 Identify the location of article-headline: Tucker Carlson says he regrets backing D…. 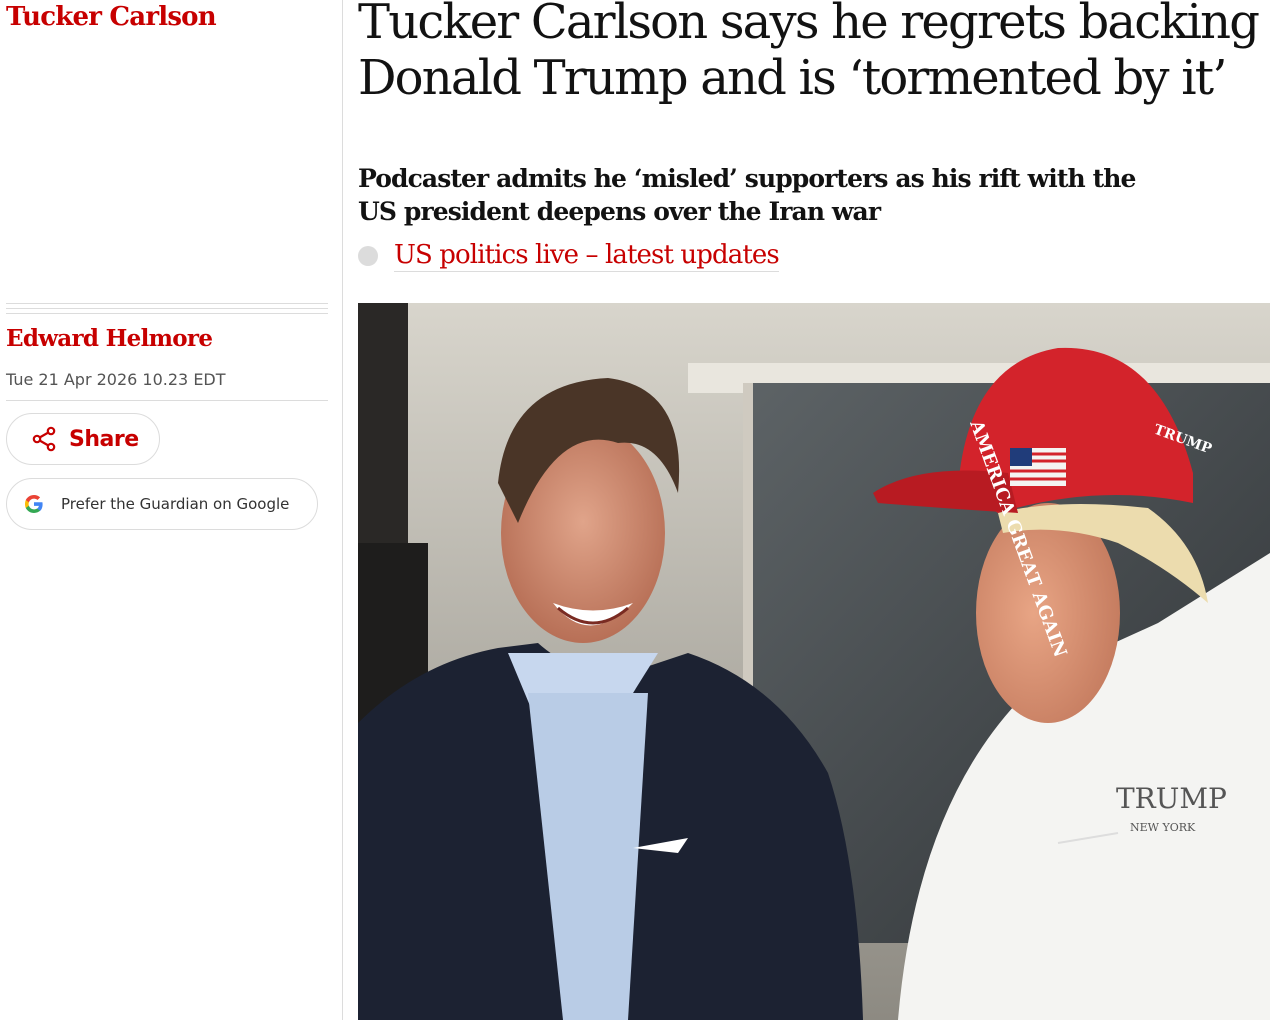
(809, 53).